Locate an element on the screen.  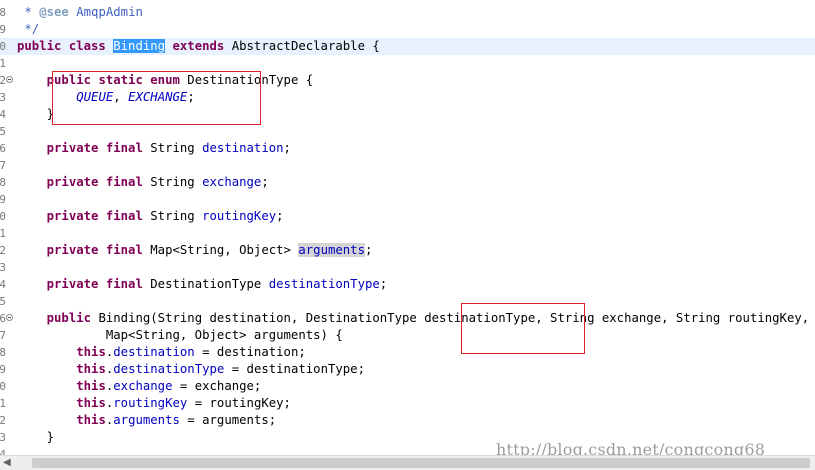
code-token: = destination; is located at coordinates (250, 352).